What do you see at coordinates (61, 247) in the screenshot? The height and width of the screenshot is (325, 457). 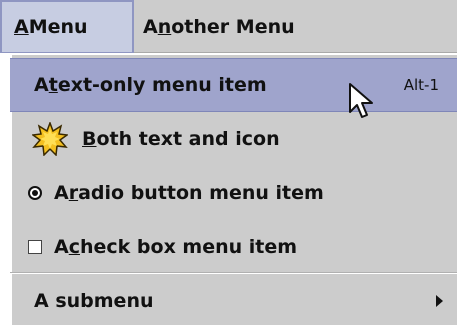 I see `menu-item-checkbox-label-pre: A` at bounding box center [61, 247].